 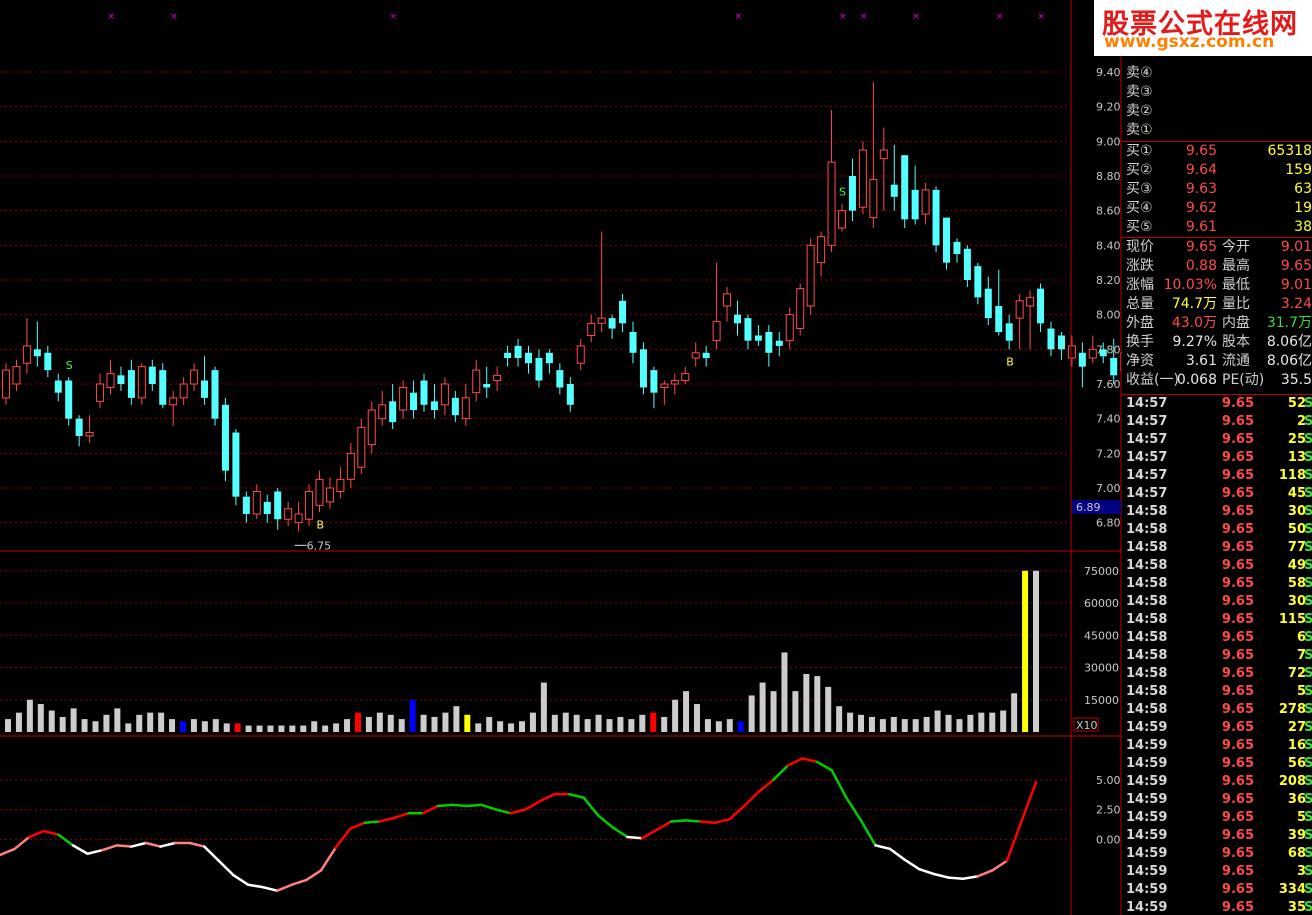 I want to click on quote-value-right: 3.24, so click(x=1296, y=304).